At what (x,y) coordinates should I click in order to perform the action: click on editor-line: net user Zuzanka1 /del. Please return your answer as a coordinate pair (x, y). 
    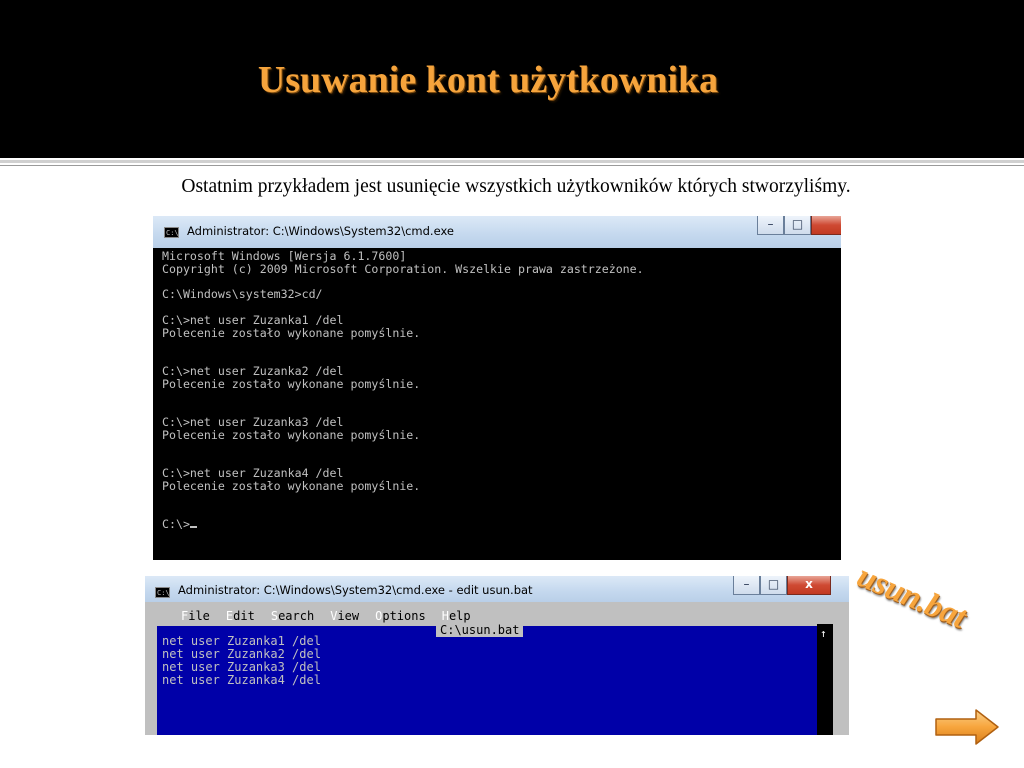
    Looking at the image, I should click on (241, 641).